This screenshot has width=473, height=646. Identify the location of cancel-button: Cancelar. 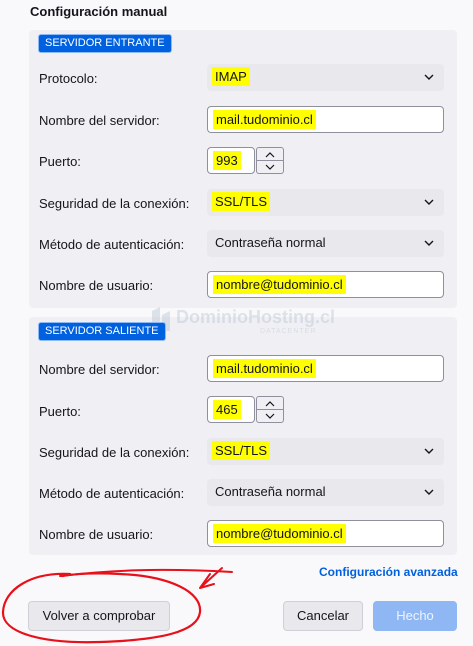
(323, 616).